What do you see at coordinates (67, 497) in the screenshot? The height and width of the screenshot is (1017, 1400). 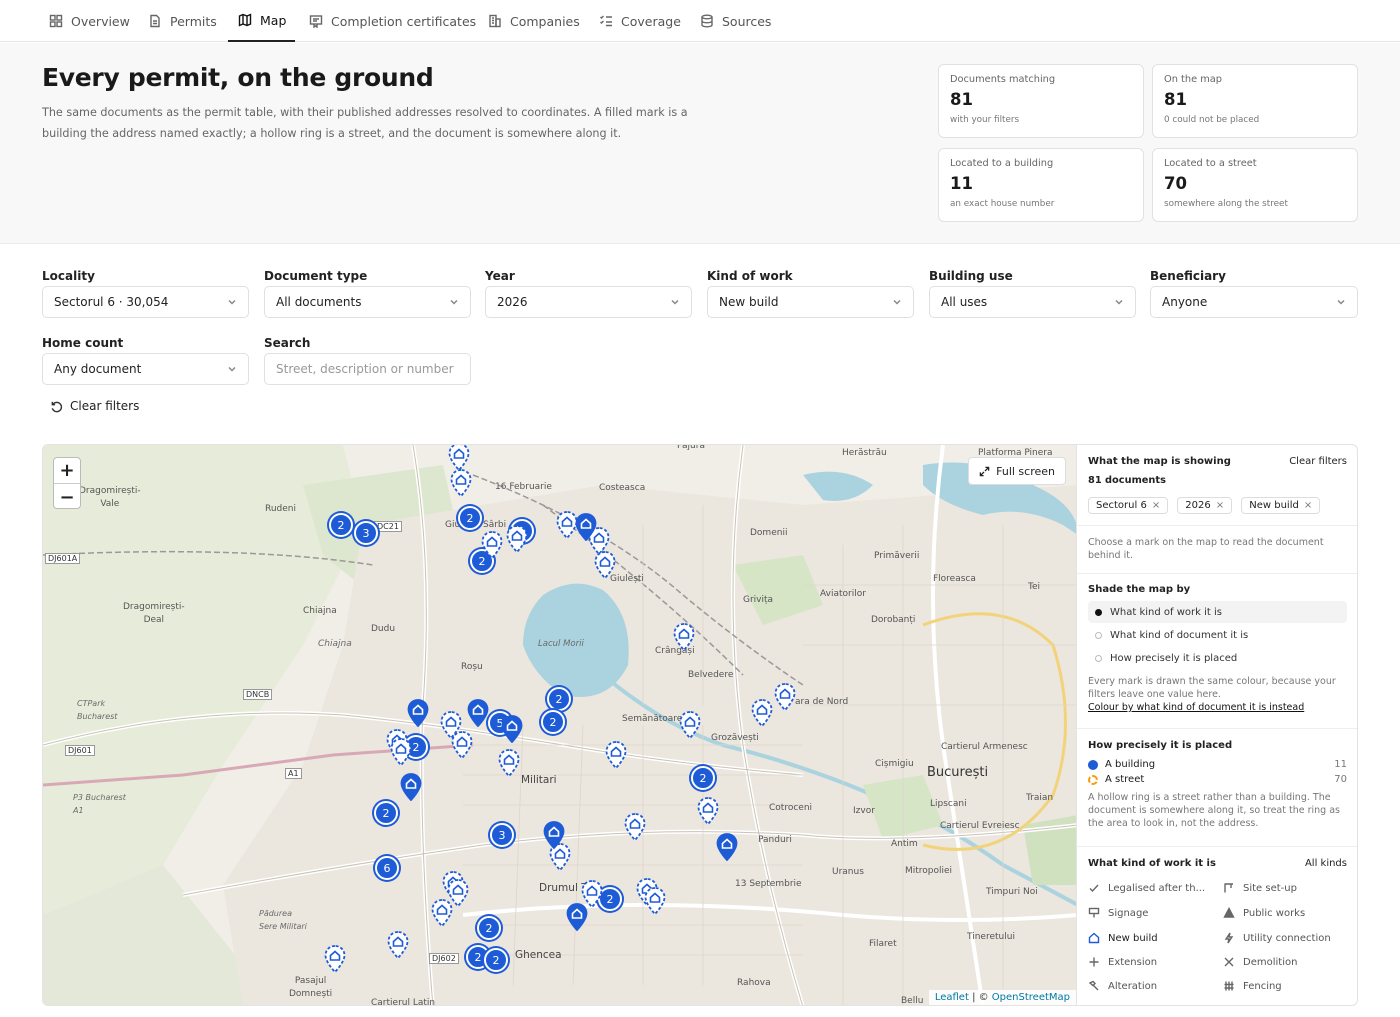 I see `zoom-out-button: −` at bounding box center [67, 497].